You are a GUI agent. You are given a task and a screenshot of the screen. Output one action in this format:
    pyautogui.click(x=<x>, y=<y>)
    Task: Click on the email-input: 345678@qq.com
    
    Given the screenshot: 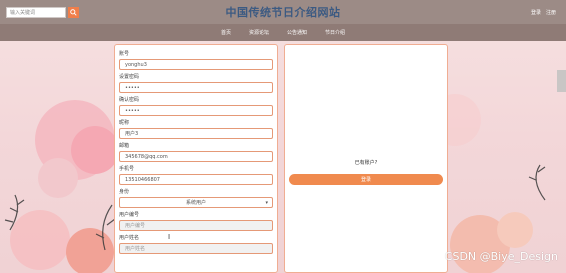 What is the action you would take?
    pyautogui.click(x=196, y=156)
    